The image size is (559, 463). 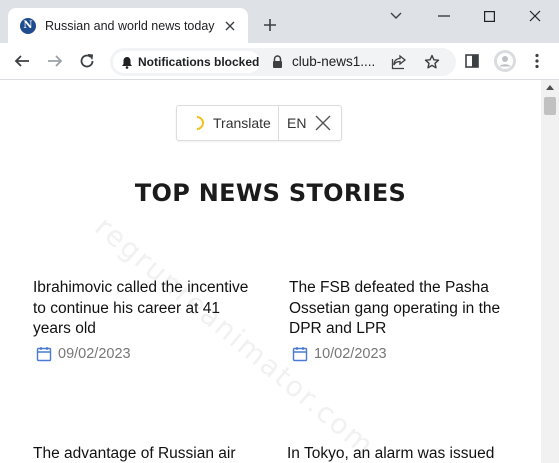 What do you see at coordinates (399, 62) in the screenshot?
I see `share-icon` at bounding box center [399, 62].